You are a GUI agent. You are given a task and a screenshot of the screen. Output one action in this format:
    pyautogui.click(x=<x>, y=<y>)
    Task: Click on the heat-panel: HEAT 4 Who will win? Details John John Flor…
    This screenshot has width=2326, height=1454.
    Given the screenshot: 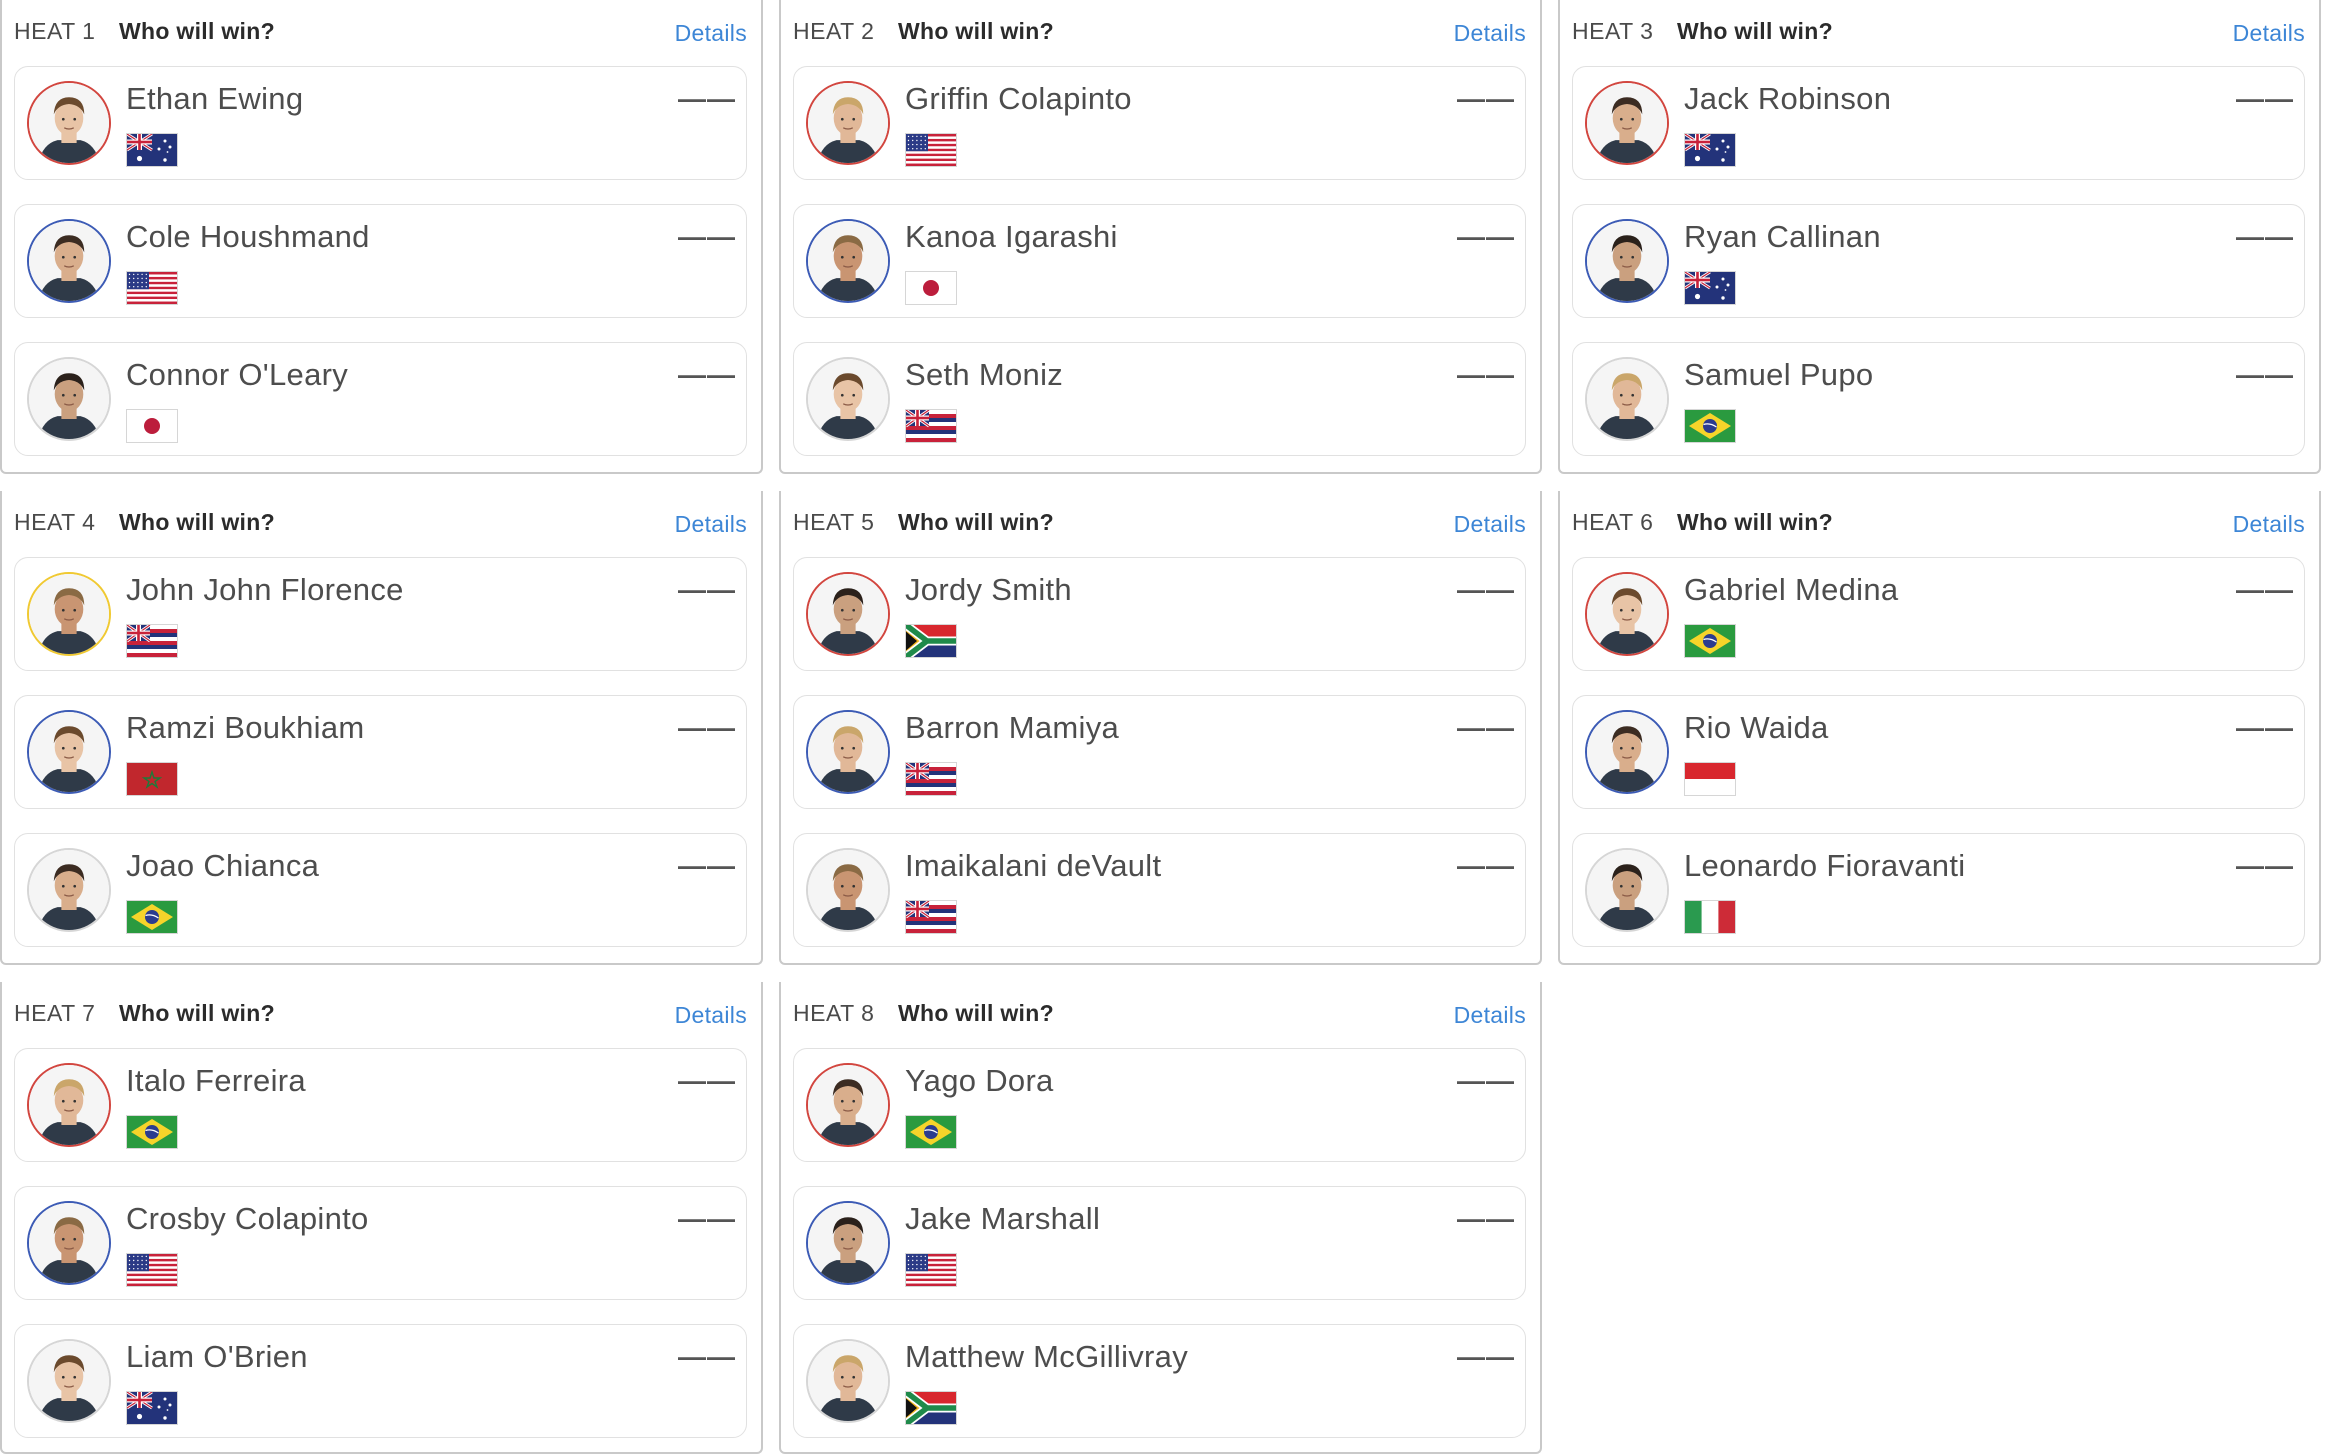 What is the action you would take?
    pyautogui.click(x=381, y=728)
    